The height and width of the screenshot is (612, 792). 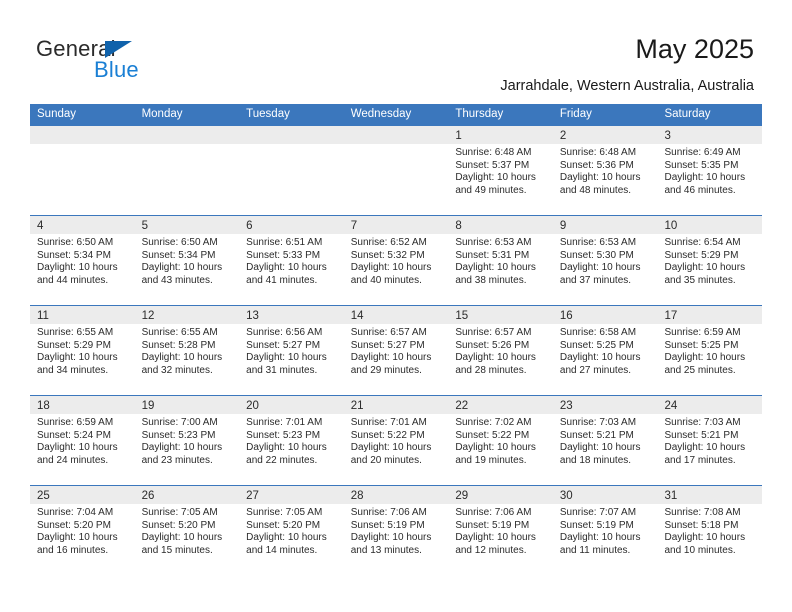 What do you see at coordinates (700, 460) in the screenshot?
I see `daylight-text-line2: and 17 minutes.` at bounding box center [700, 460].